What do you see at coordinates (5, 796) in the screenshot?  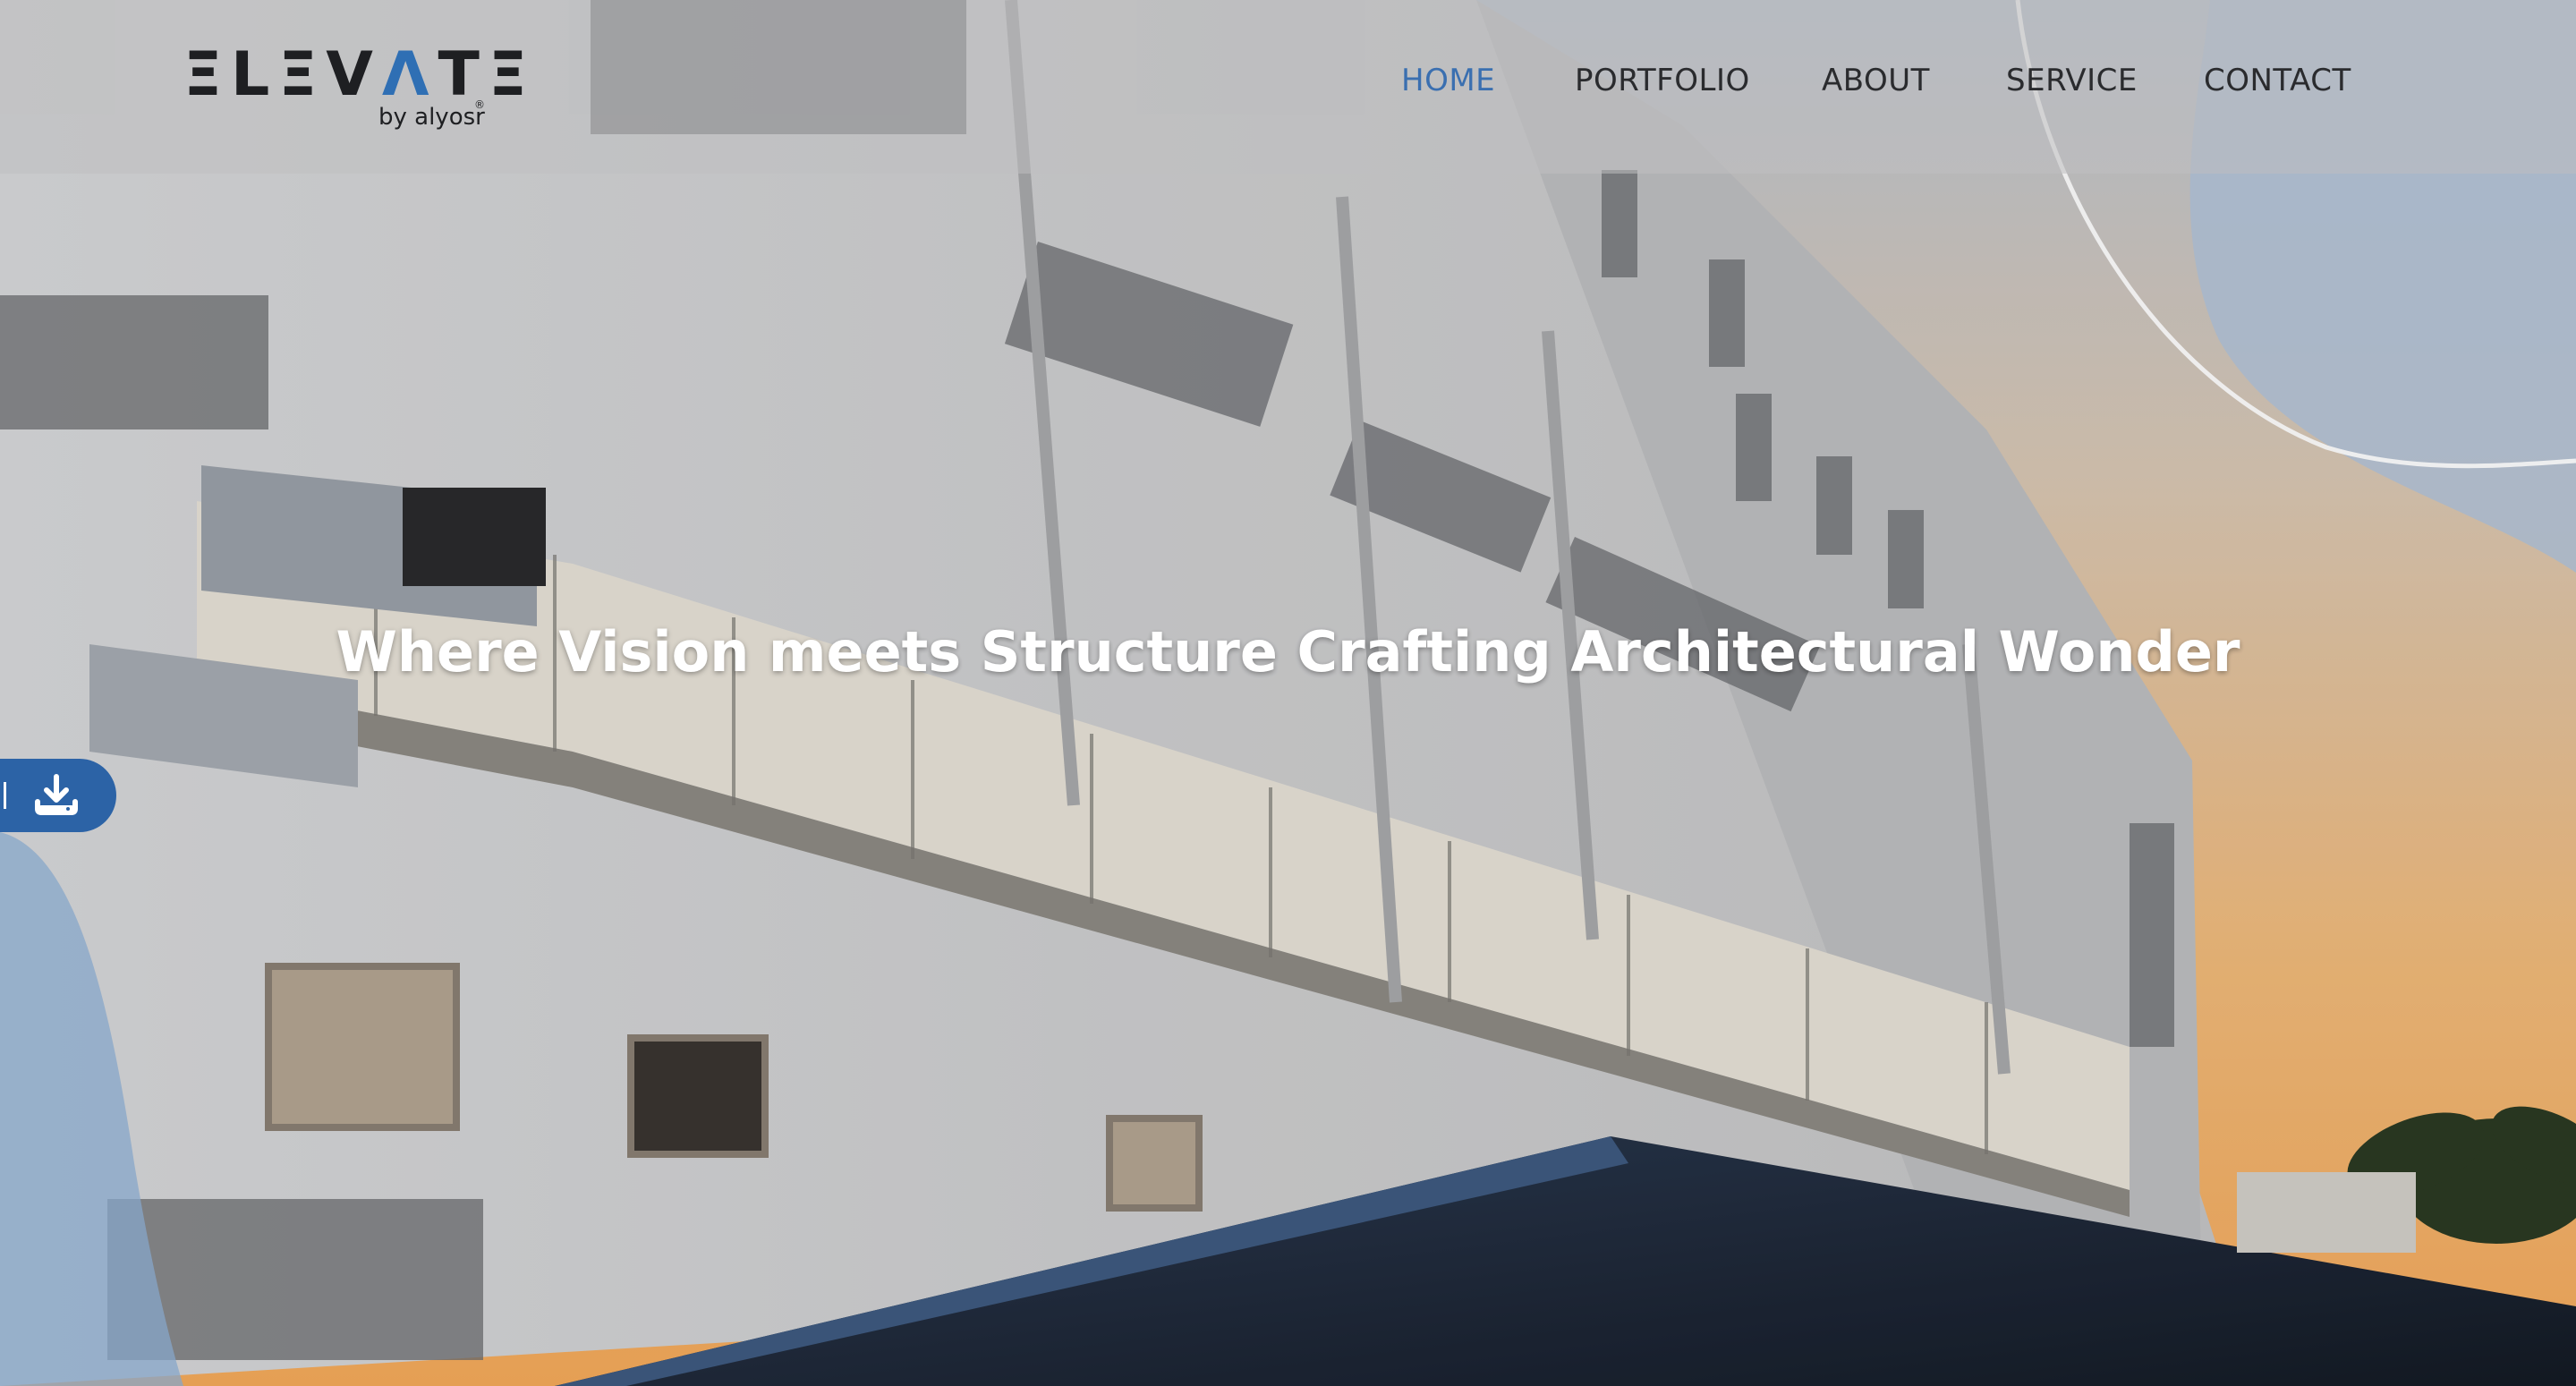 I see `download-divider` at bounding box center [5, 796].